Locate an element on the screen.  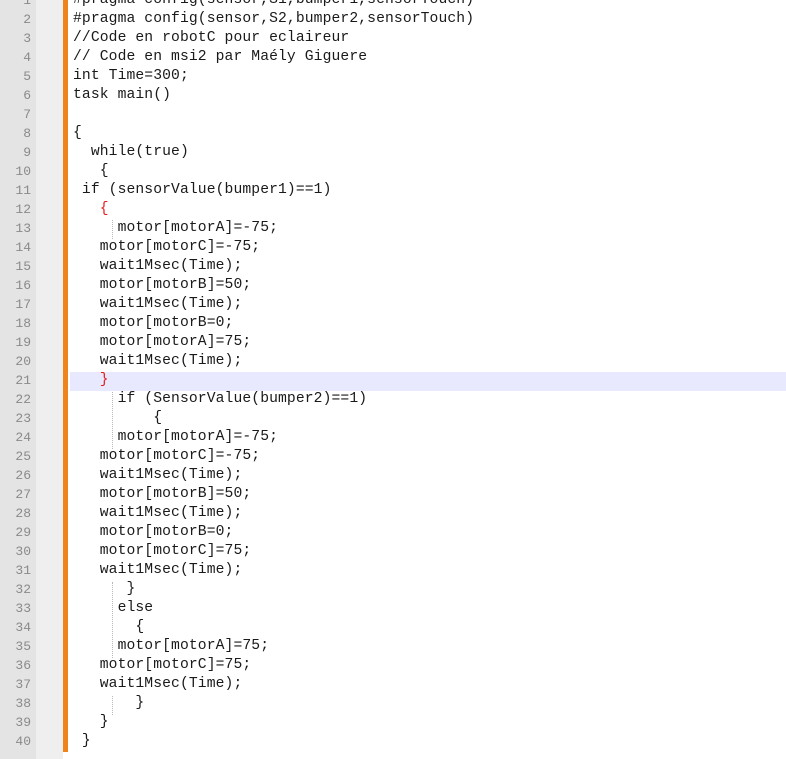
code-line: //Code en robotC pour eclaireur is located at coordinates (211, 38).